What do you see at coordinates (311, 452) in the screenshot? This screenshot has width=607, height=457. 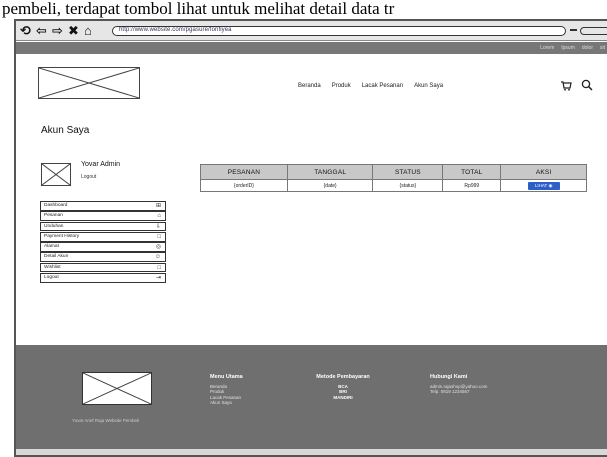 I see `bottom-strip` at bounding box center [311, 452].